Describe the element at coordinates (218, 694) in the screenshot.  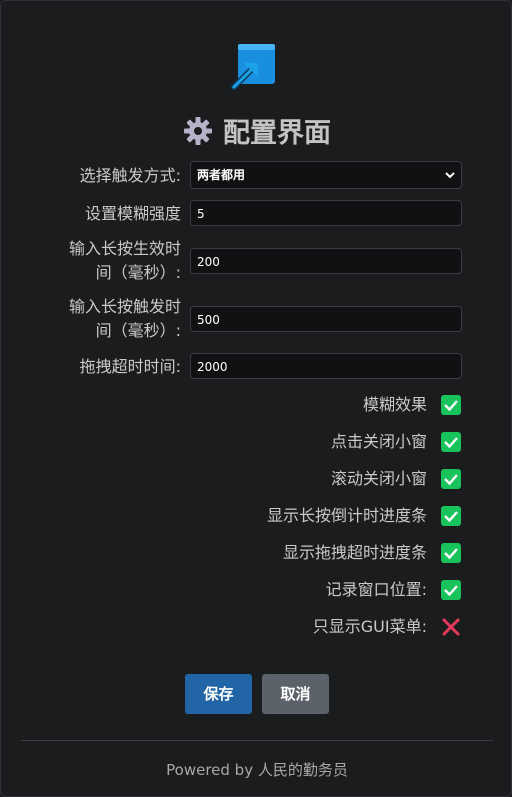
I see `save-button: 保存` at that location.